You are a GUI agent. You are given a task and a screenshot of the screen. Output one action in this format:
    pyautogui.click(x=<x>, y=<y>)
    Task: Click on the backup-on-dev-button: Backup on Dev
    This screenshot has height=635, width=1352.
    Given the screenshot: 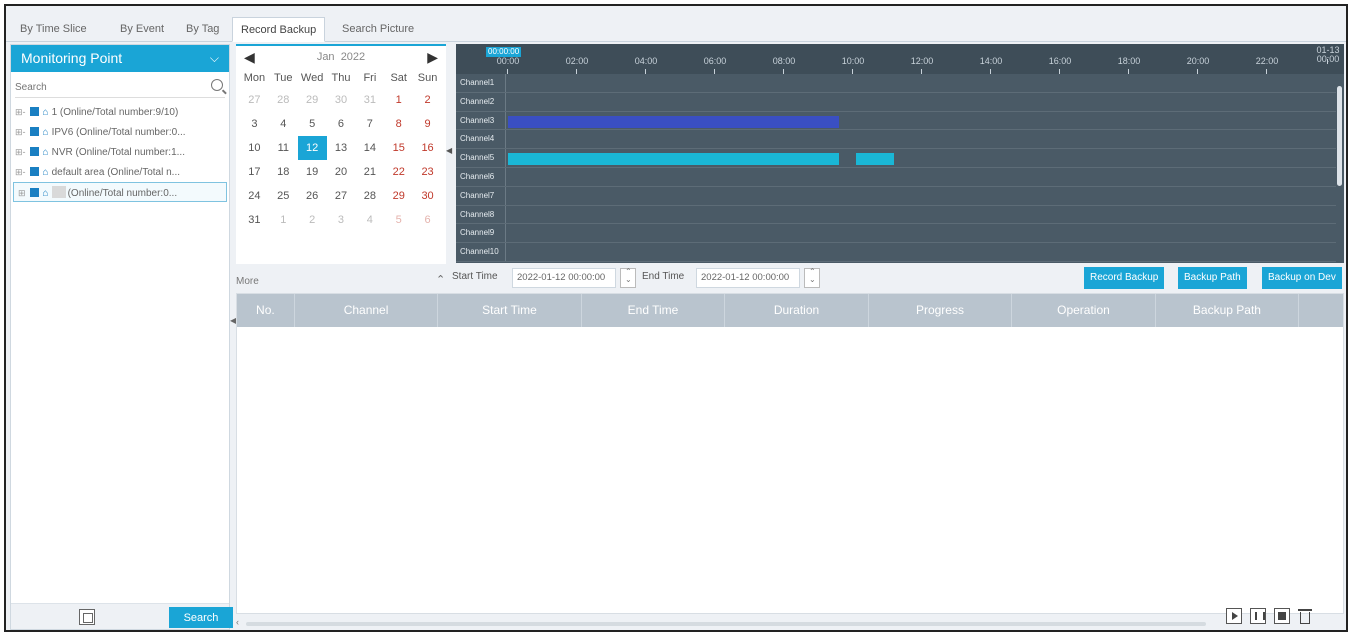 What is the action you would take?
    pyautogui.click(x=1302, y=278)
    